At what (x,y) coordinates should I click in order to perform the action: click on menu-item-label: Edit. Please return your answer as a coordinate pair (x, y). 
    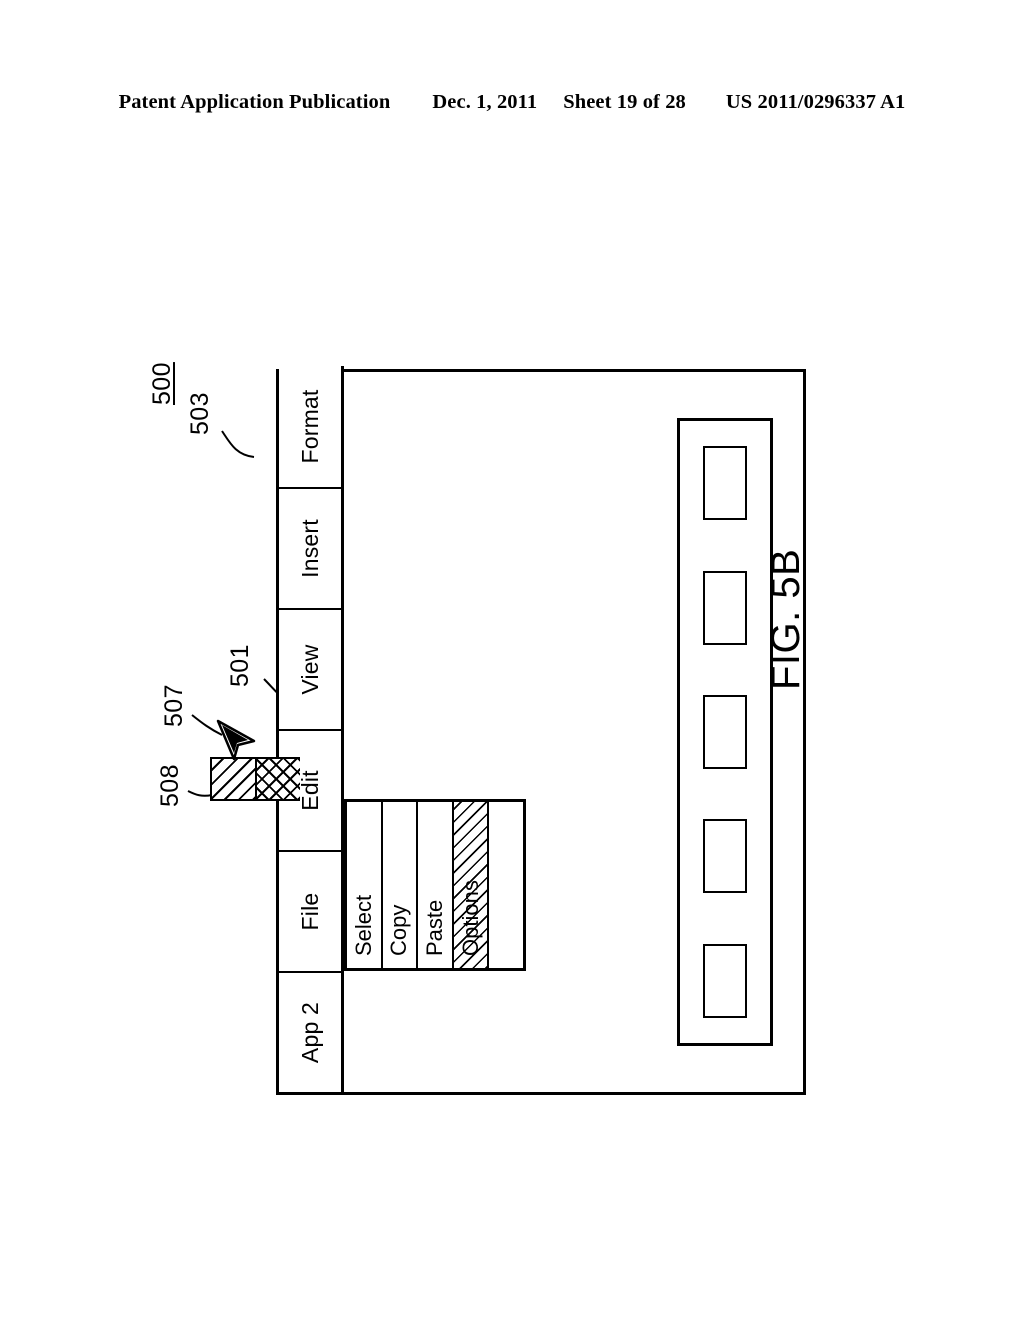
    Looking at the image, I should click on (309, 790).